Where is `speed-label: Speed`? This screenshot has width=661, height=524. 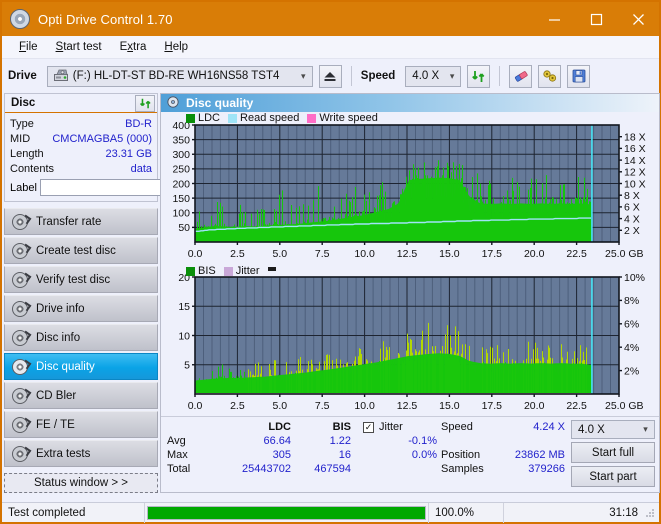
speed-label: Speed is located at coordinates (378, 76).